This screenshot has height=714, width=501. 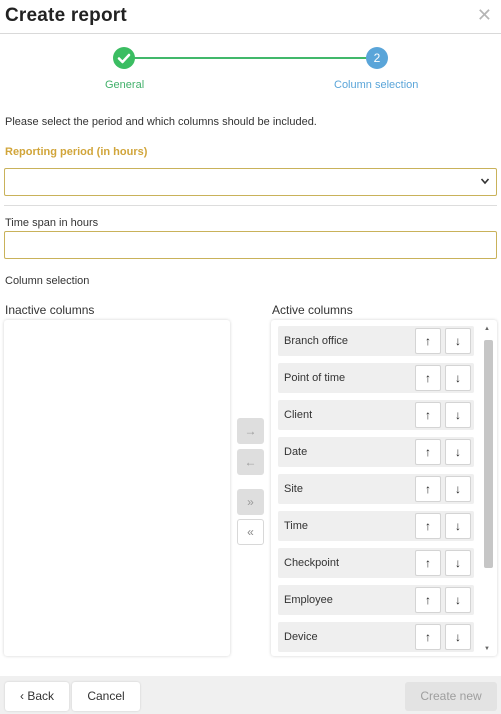 I want to click on step-general-checkmark-icon, so click(x=124, y=58).